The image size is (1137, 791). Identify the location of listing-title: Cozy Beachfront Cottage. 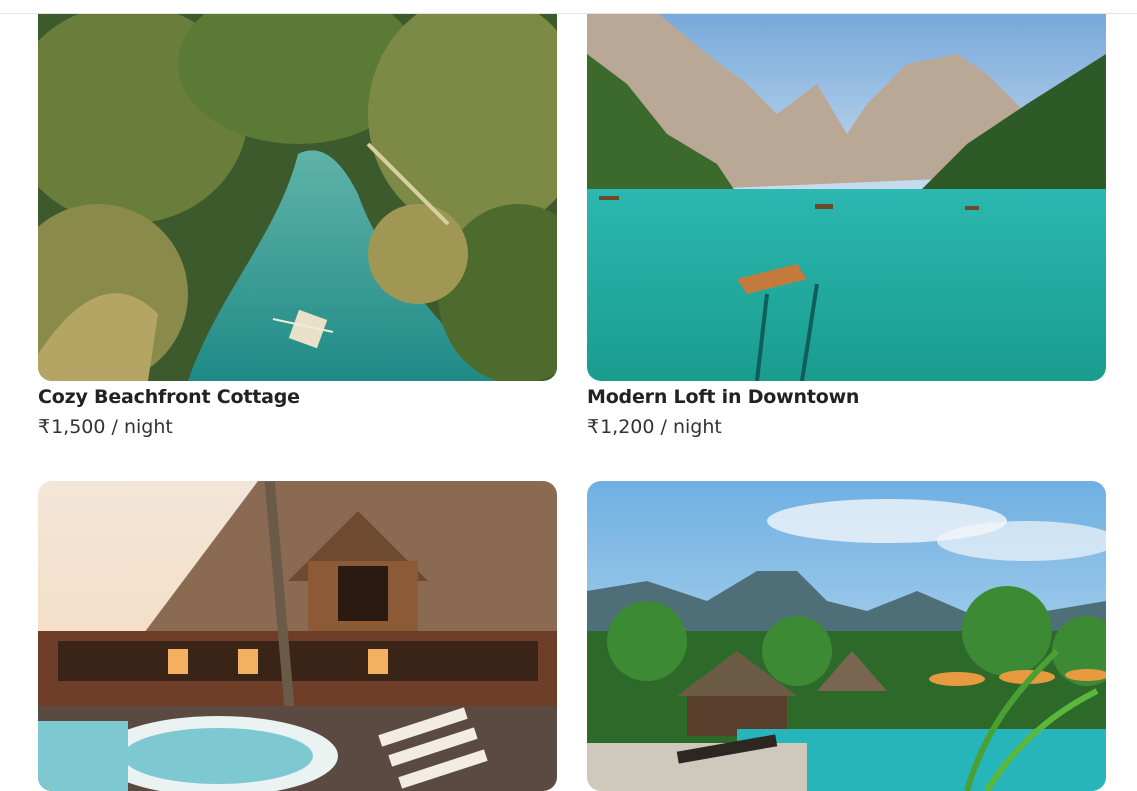
(297, 397).